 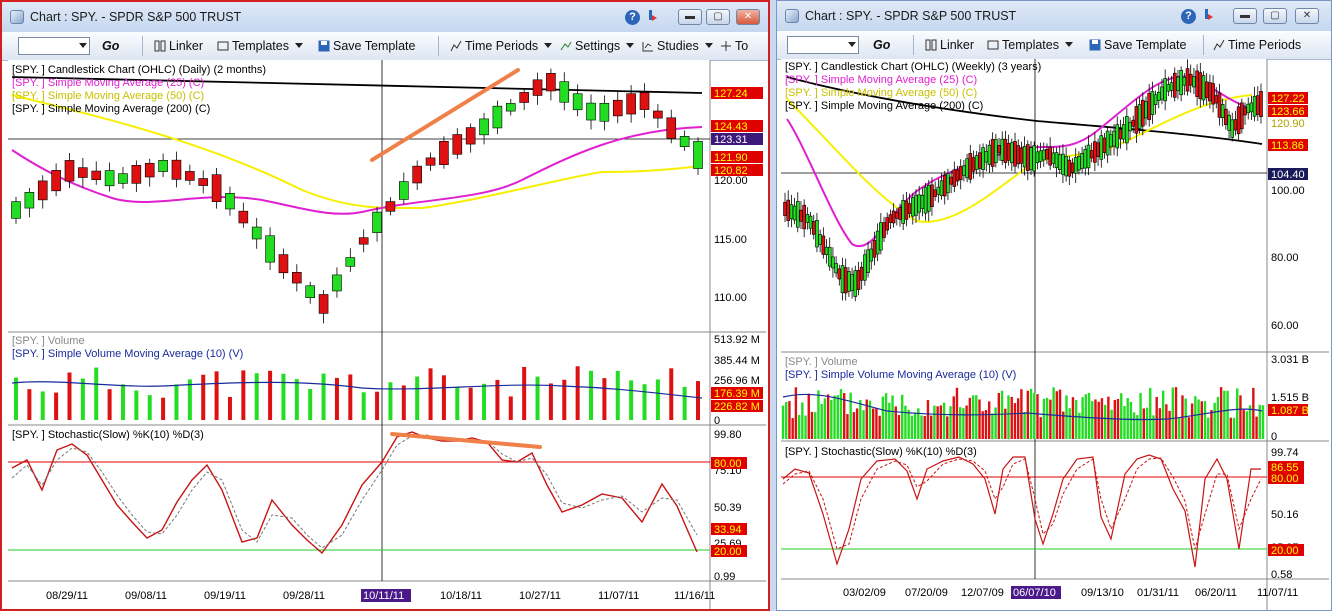 I want to click on studies-button: Studies, so click(x=677, y=46).